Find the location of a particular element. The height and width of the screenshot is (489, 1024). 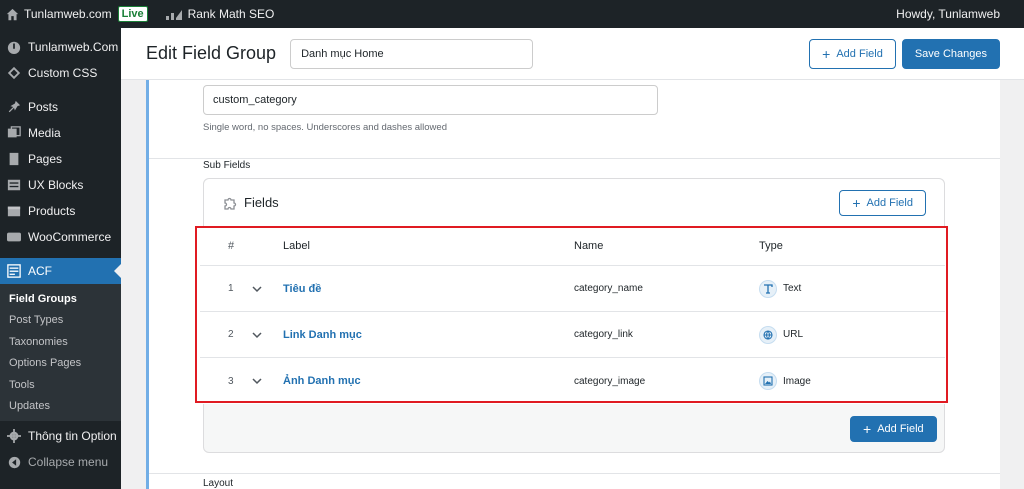

sidebar-item-label: Custom CSS is located at coordinates (63, 73).